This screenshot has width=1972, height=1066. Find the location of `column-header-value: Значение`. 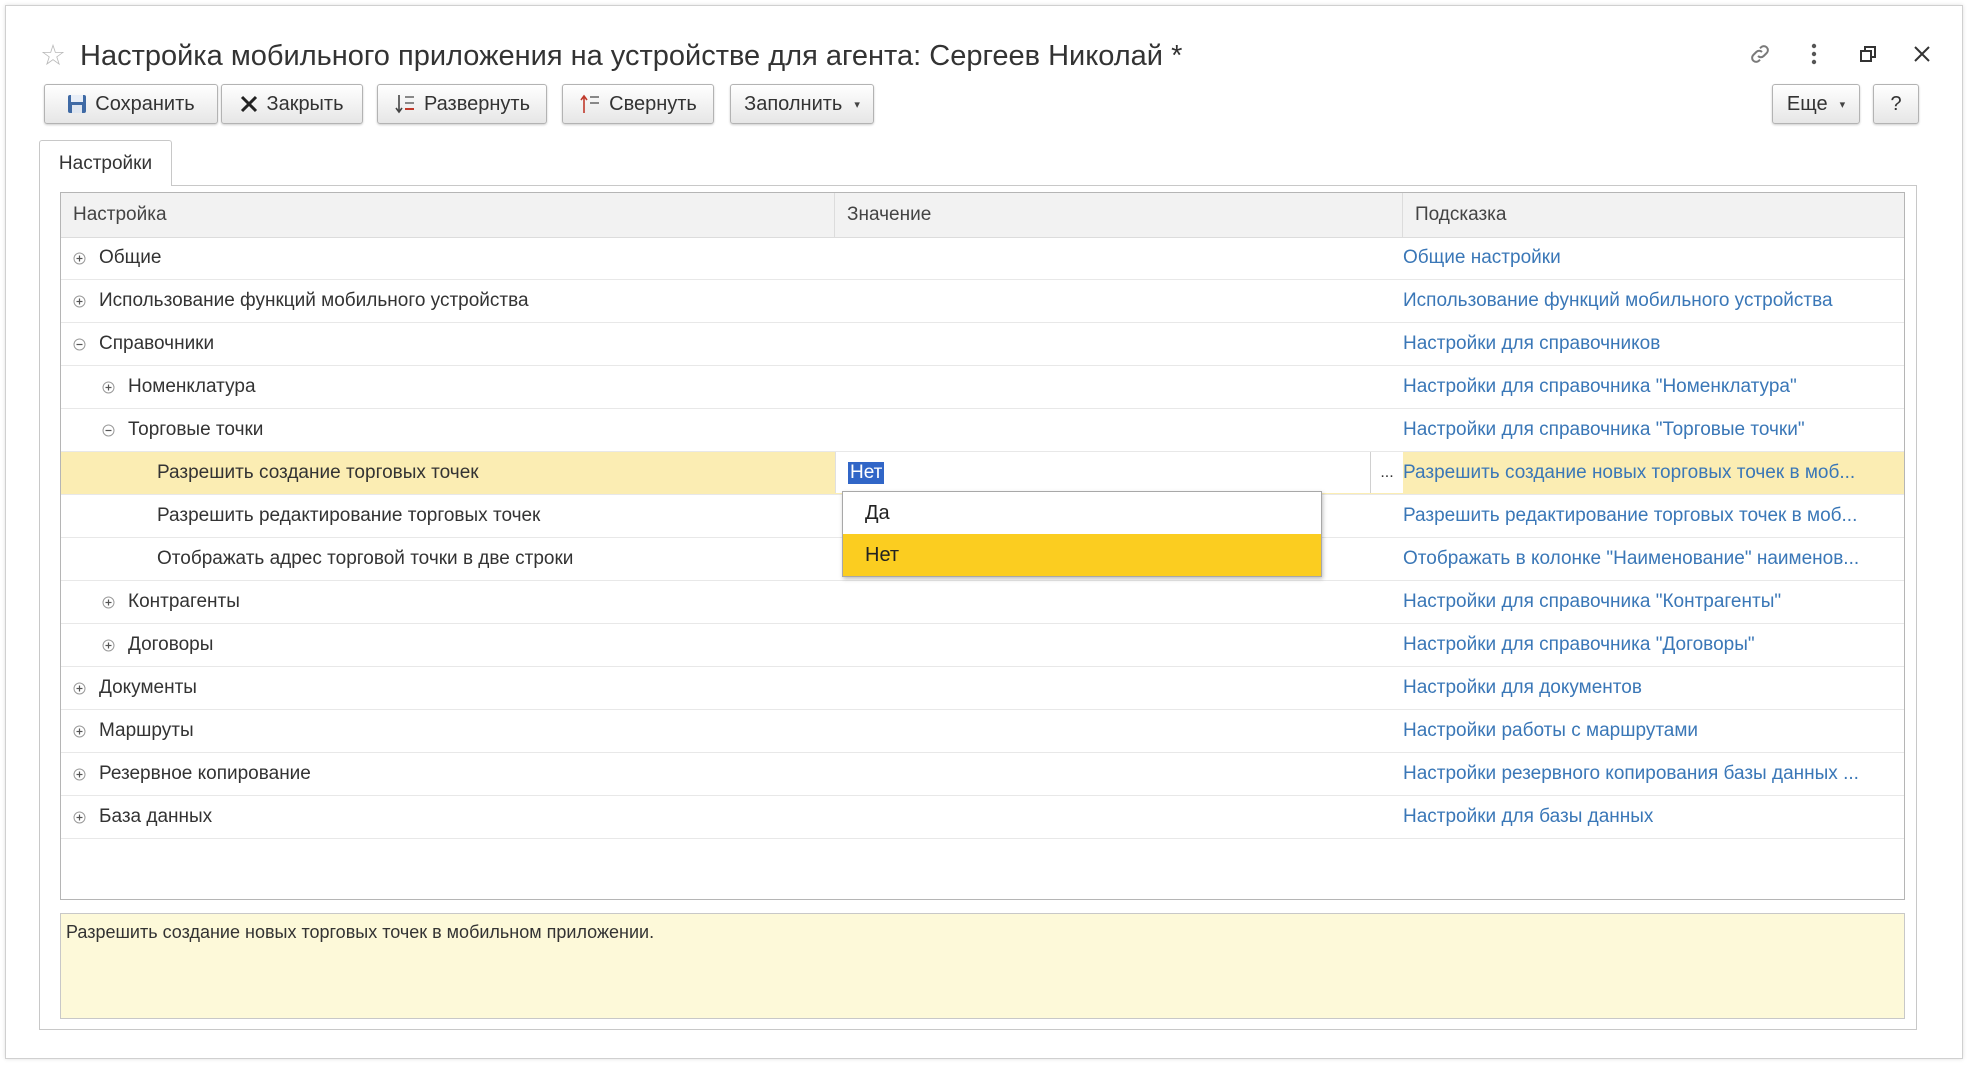

column-header-value: Значение is located at coordinates (1119, 215).